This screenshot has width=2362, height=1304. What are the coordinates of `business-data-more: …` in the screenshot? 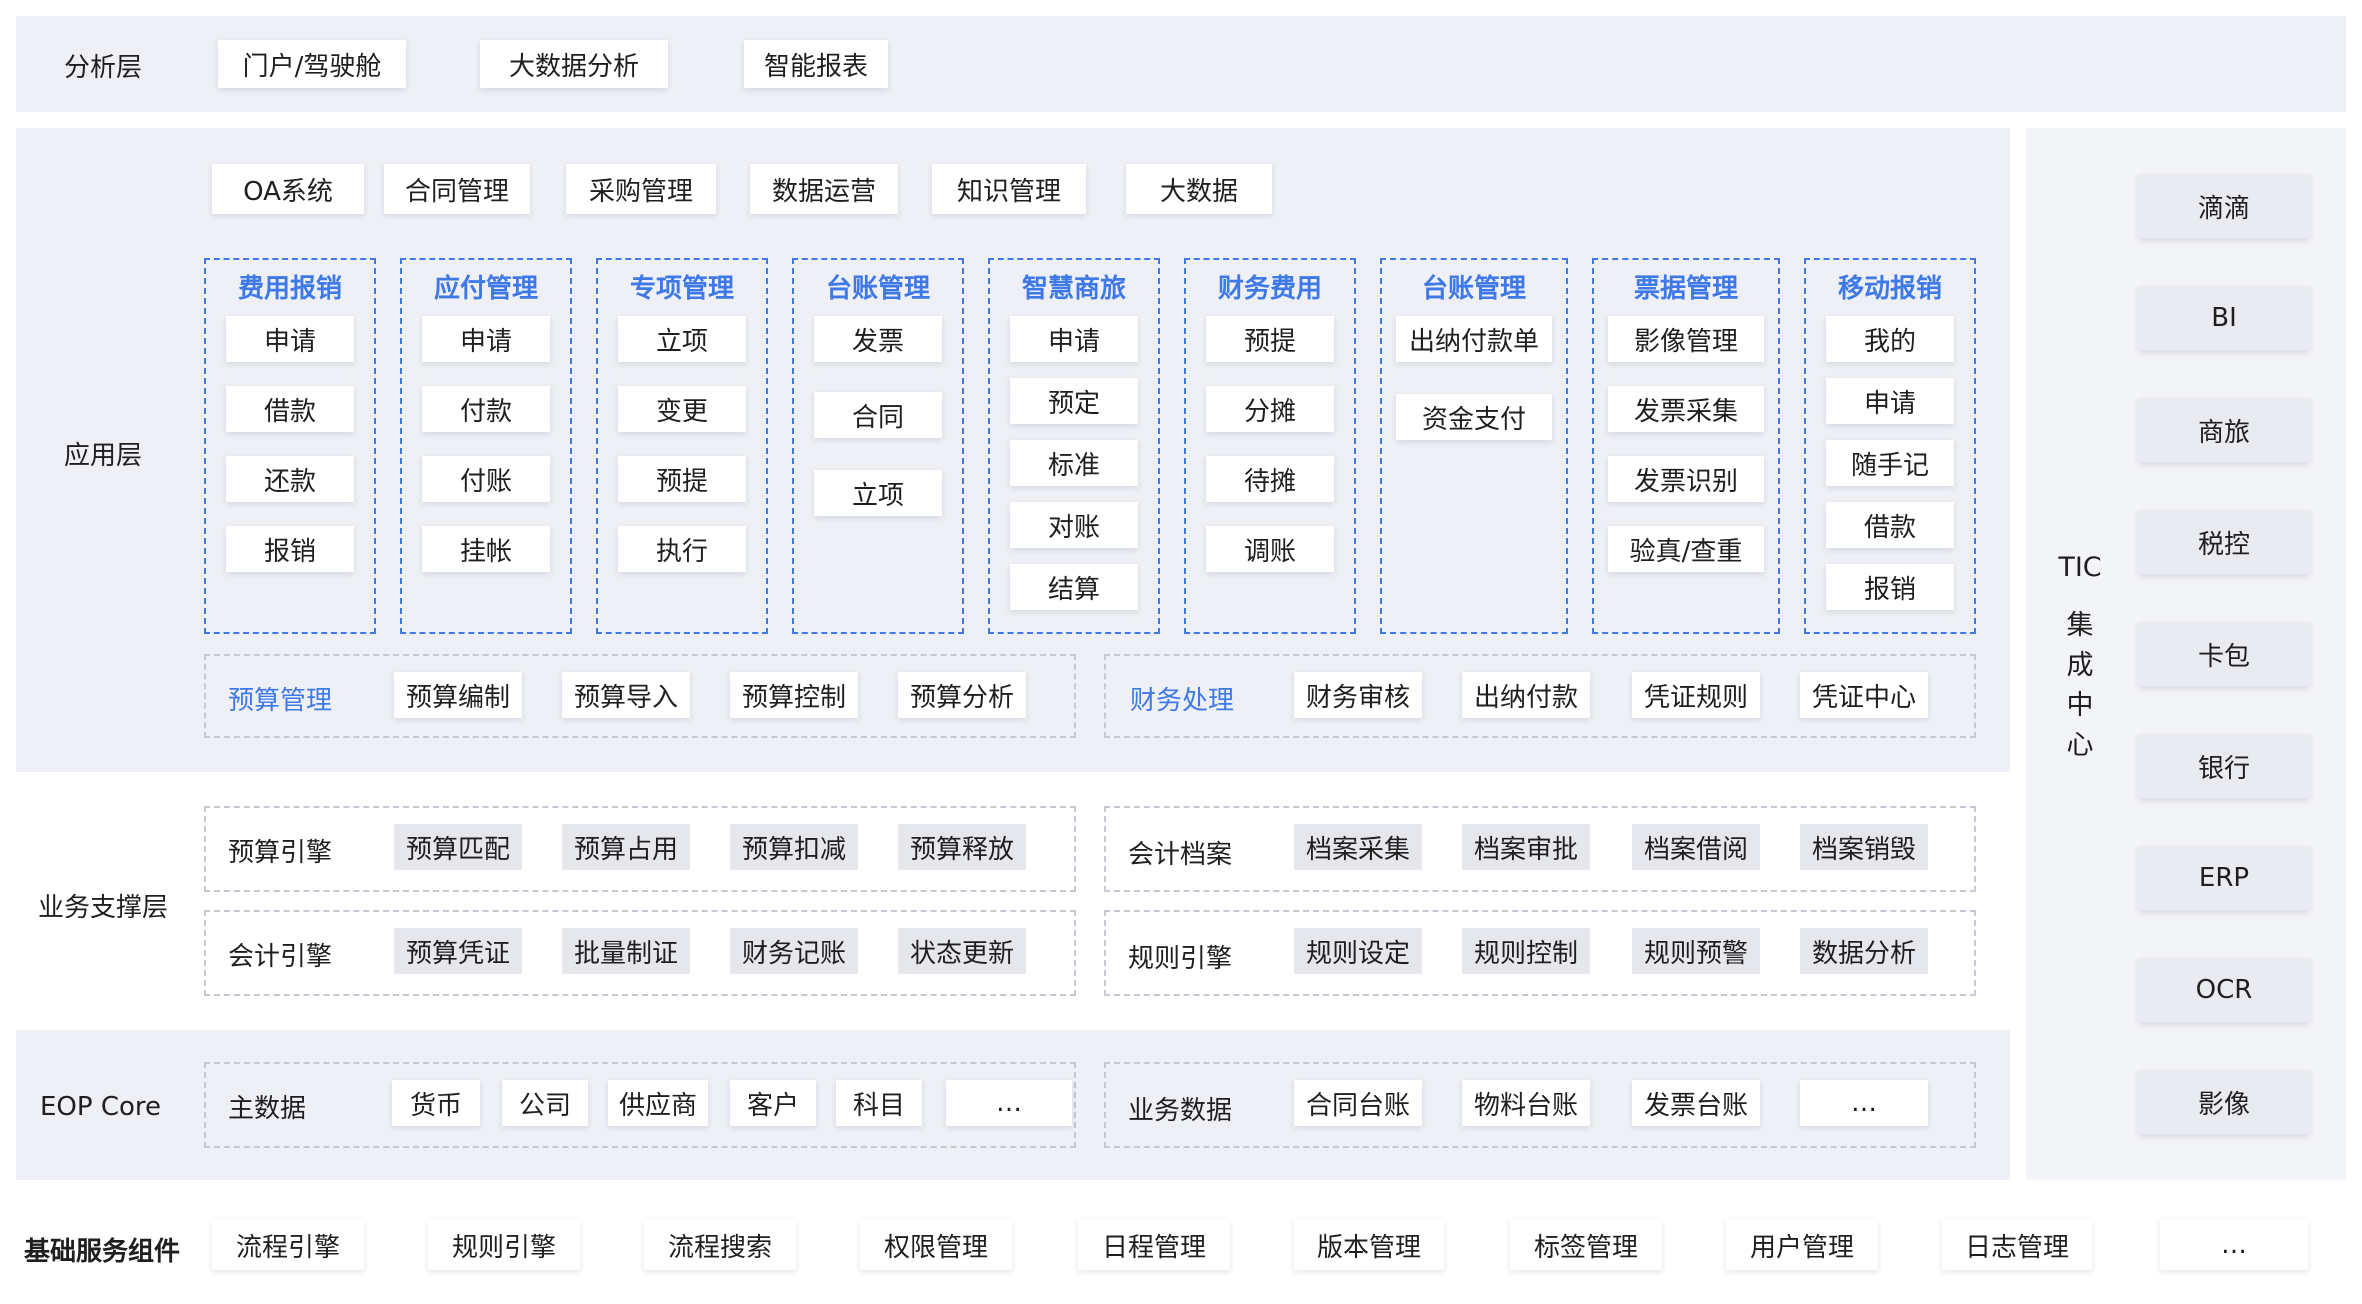 It's located at (1864, 1103).